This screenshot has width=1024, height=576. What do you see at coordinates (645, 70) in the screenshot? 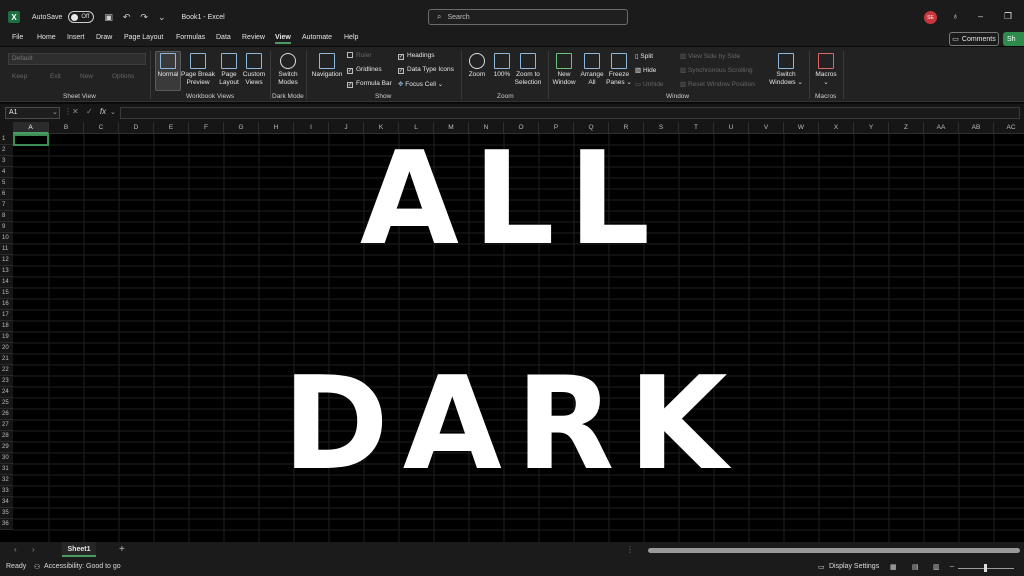
I see `hide-button: ▧ Hide` at bounding box center [645, 70].